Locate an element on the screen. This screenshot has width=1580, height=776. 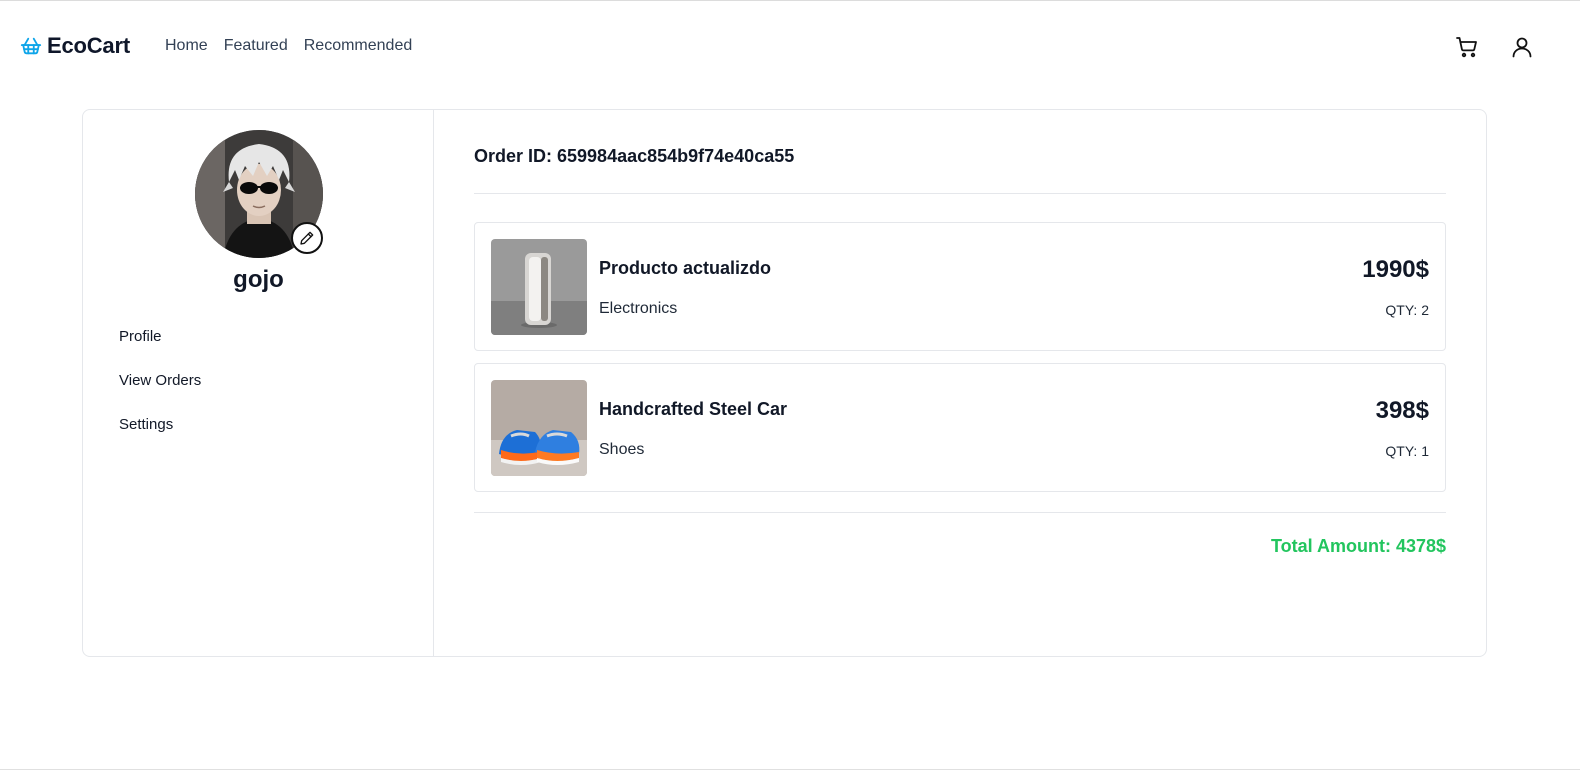
menu-view-orders: View Orders is located at coordinates (160, 394).